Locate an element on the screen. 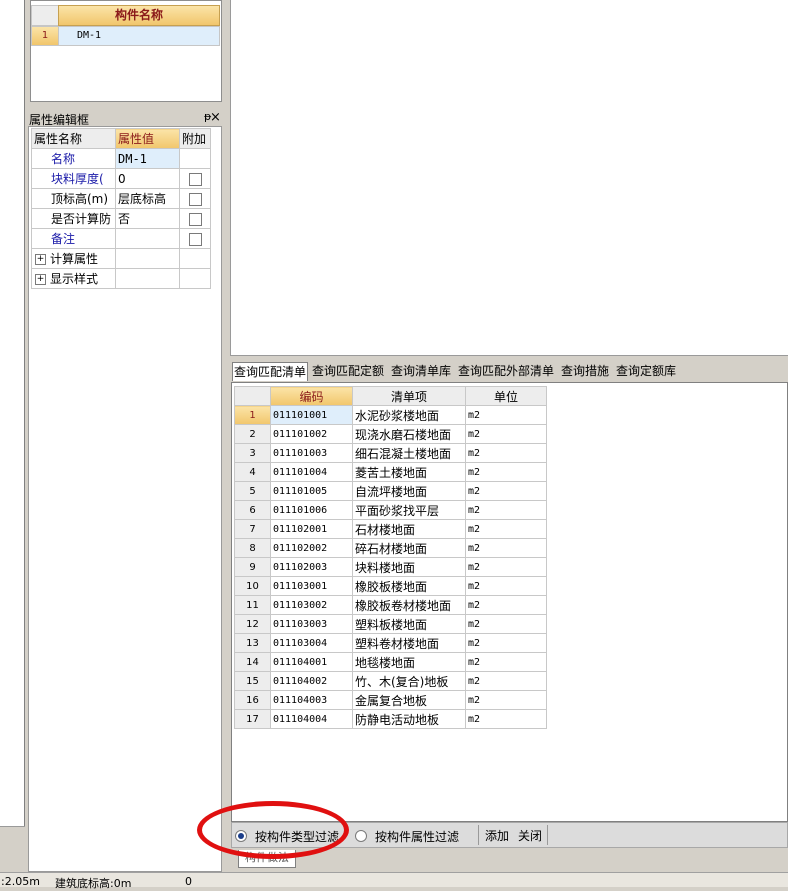  bill-table-row: 15 011104002 竹、木(复合)地板 m2 is located at coordinates (390, 681).